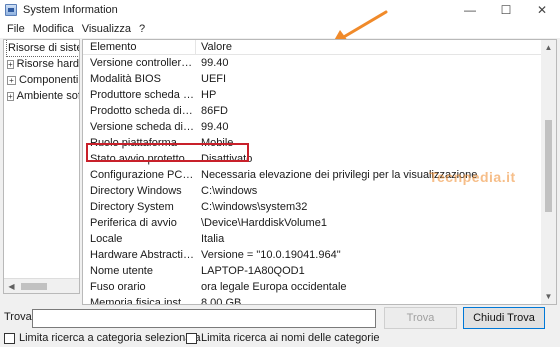 Image resolution: width=560 pixels, height=347 pixels. Describe the element at coordinates (118, 287) in the screenshot. I see `cell-element: Fuso orario` at that location.